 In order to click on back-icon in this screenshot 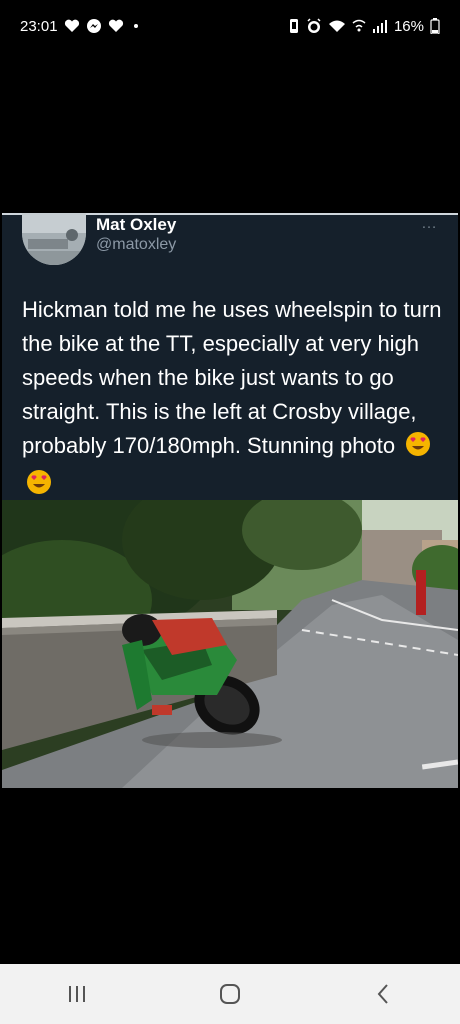, I will do `click(383, 994)`.